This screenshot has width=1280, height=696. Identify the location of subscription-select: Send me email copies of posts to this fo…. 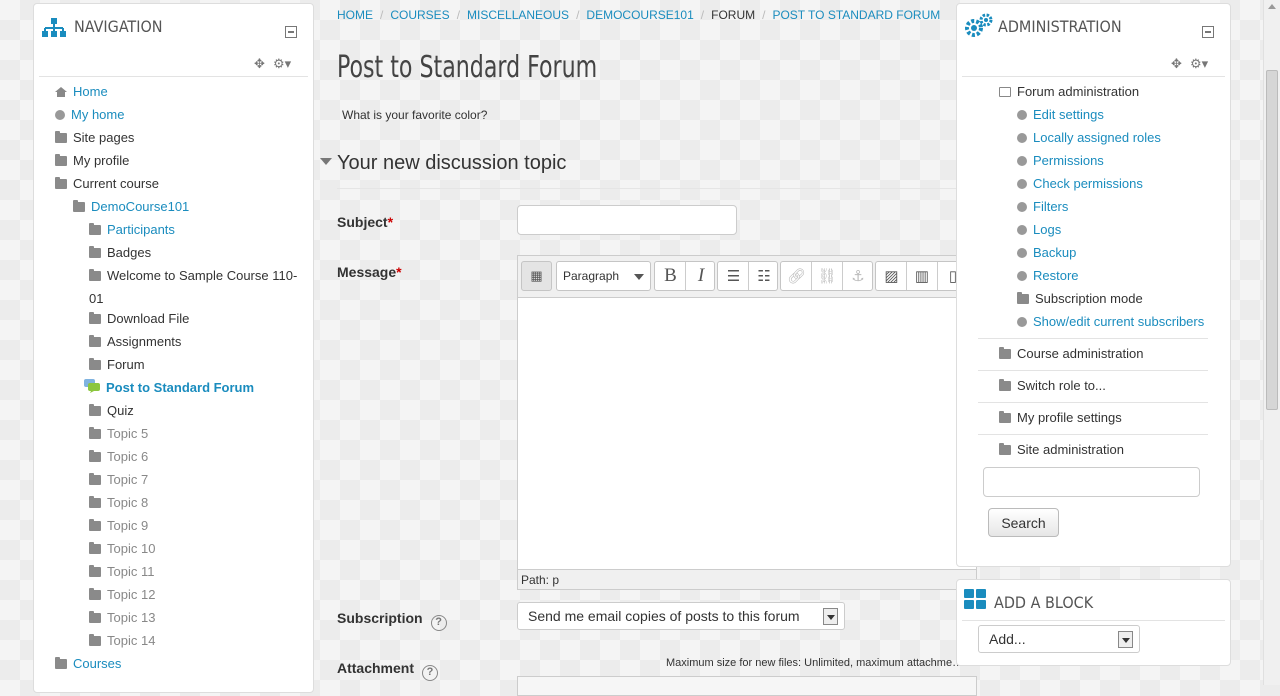
(681, 616).